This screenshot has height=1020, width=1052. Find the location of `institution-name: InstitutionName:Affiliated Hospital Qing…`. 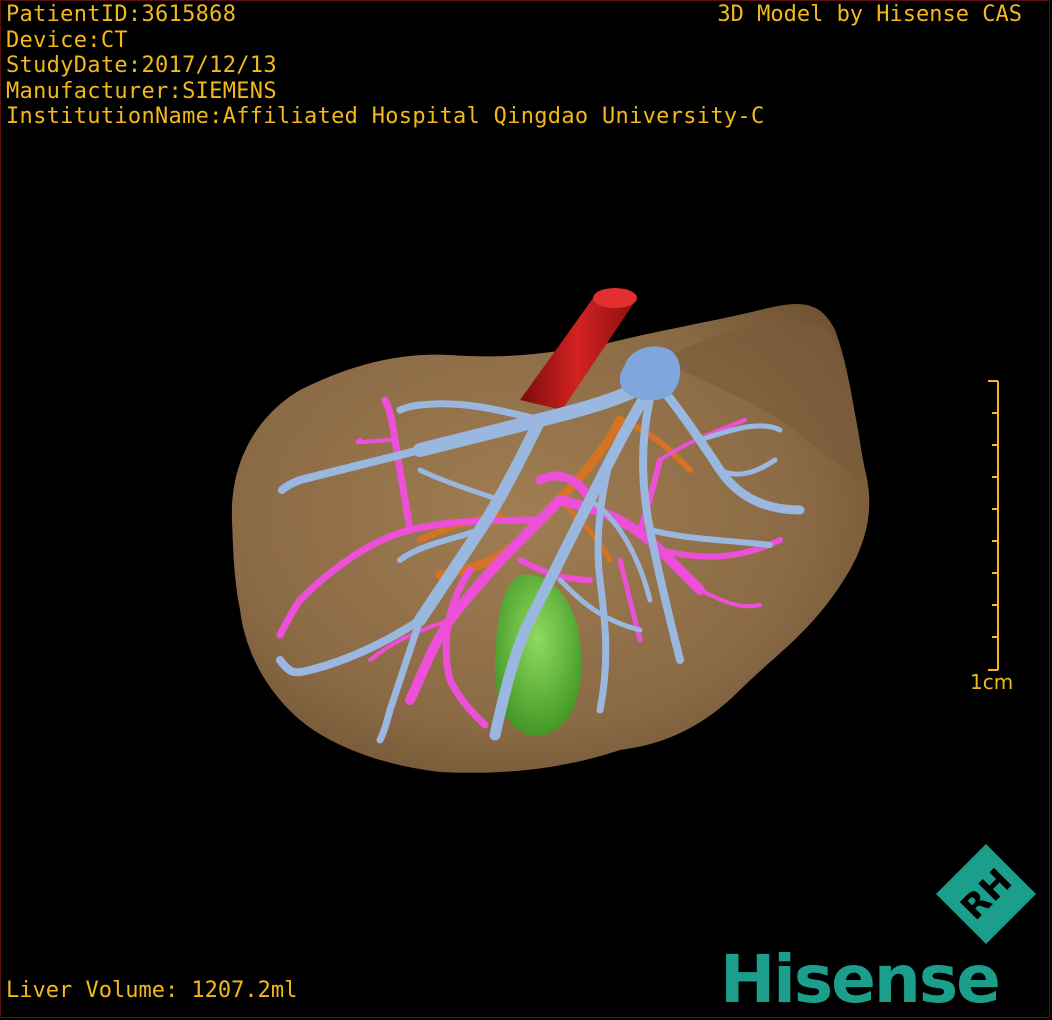

institution-name: InstitutionName:Affiliated Hospital Qing… is located at coordinates (385, 116).